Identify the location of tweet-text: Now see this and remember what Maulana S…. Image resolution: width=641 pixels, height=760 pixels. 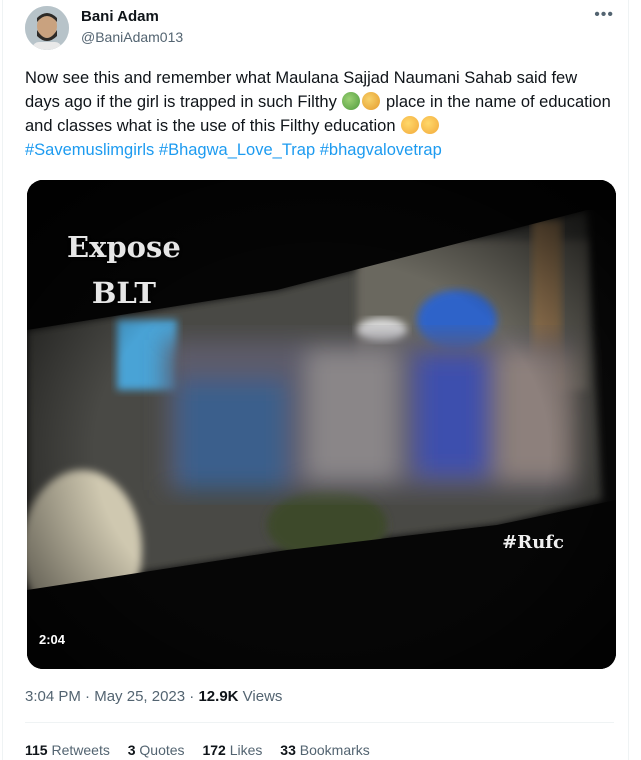
(320, 114).